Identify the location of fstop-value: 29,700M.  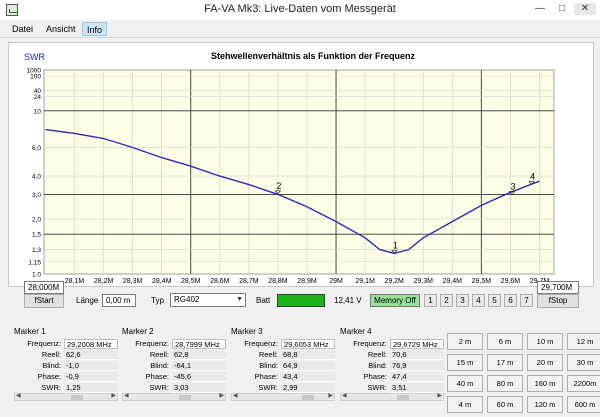
(558, 287).